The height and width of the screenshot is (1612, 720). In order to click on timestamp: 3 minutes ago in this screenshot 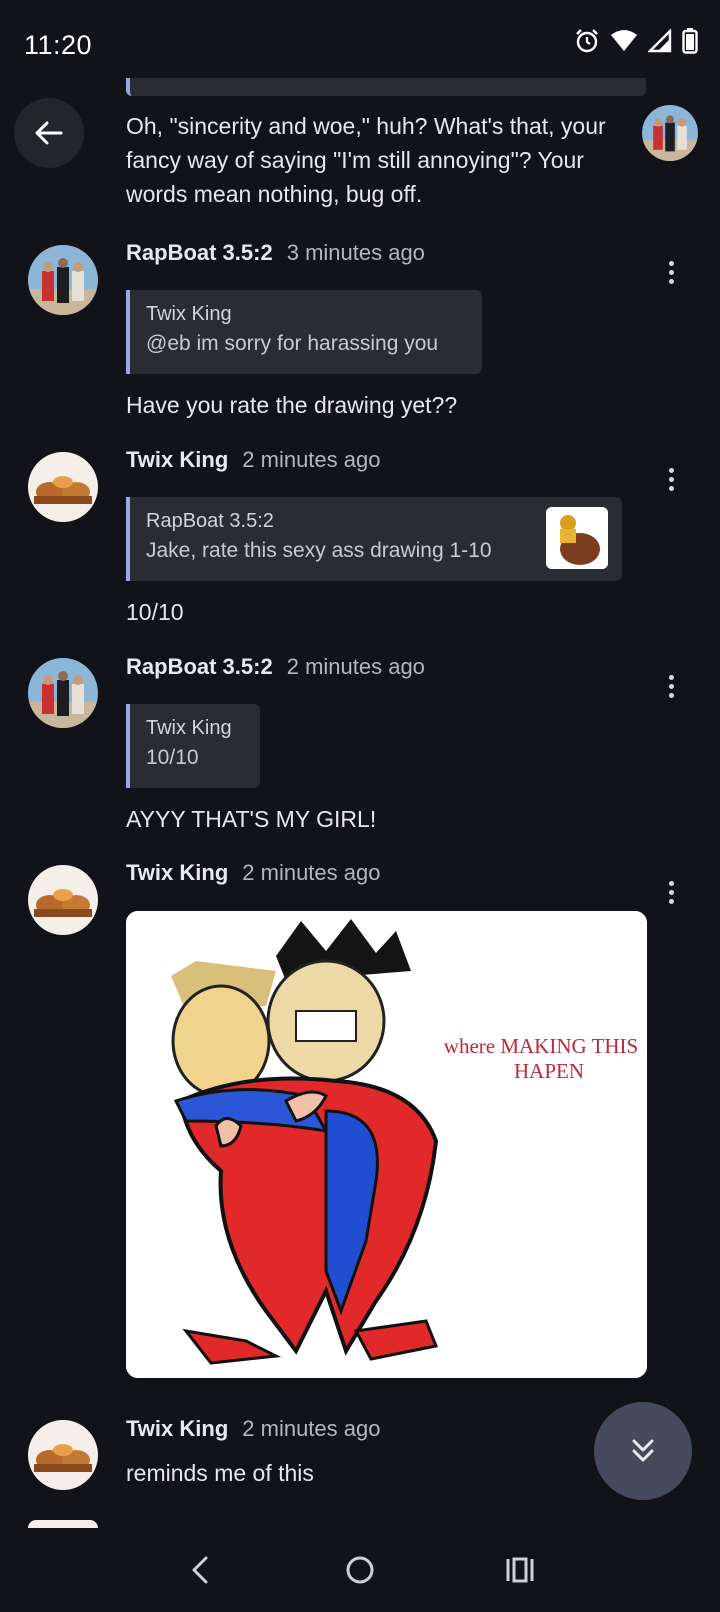, I will do `click(355, 252)`.